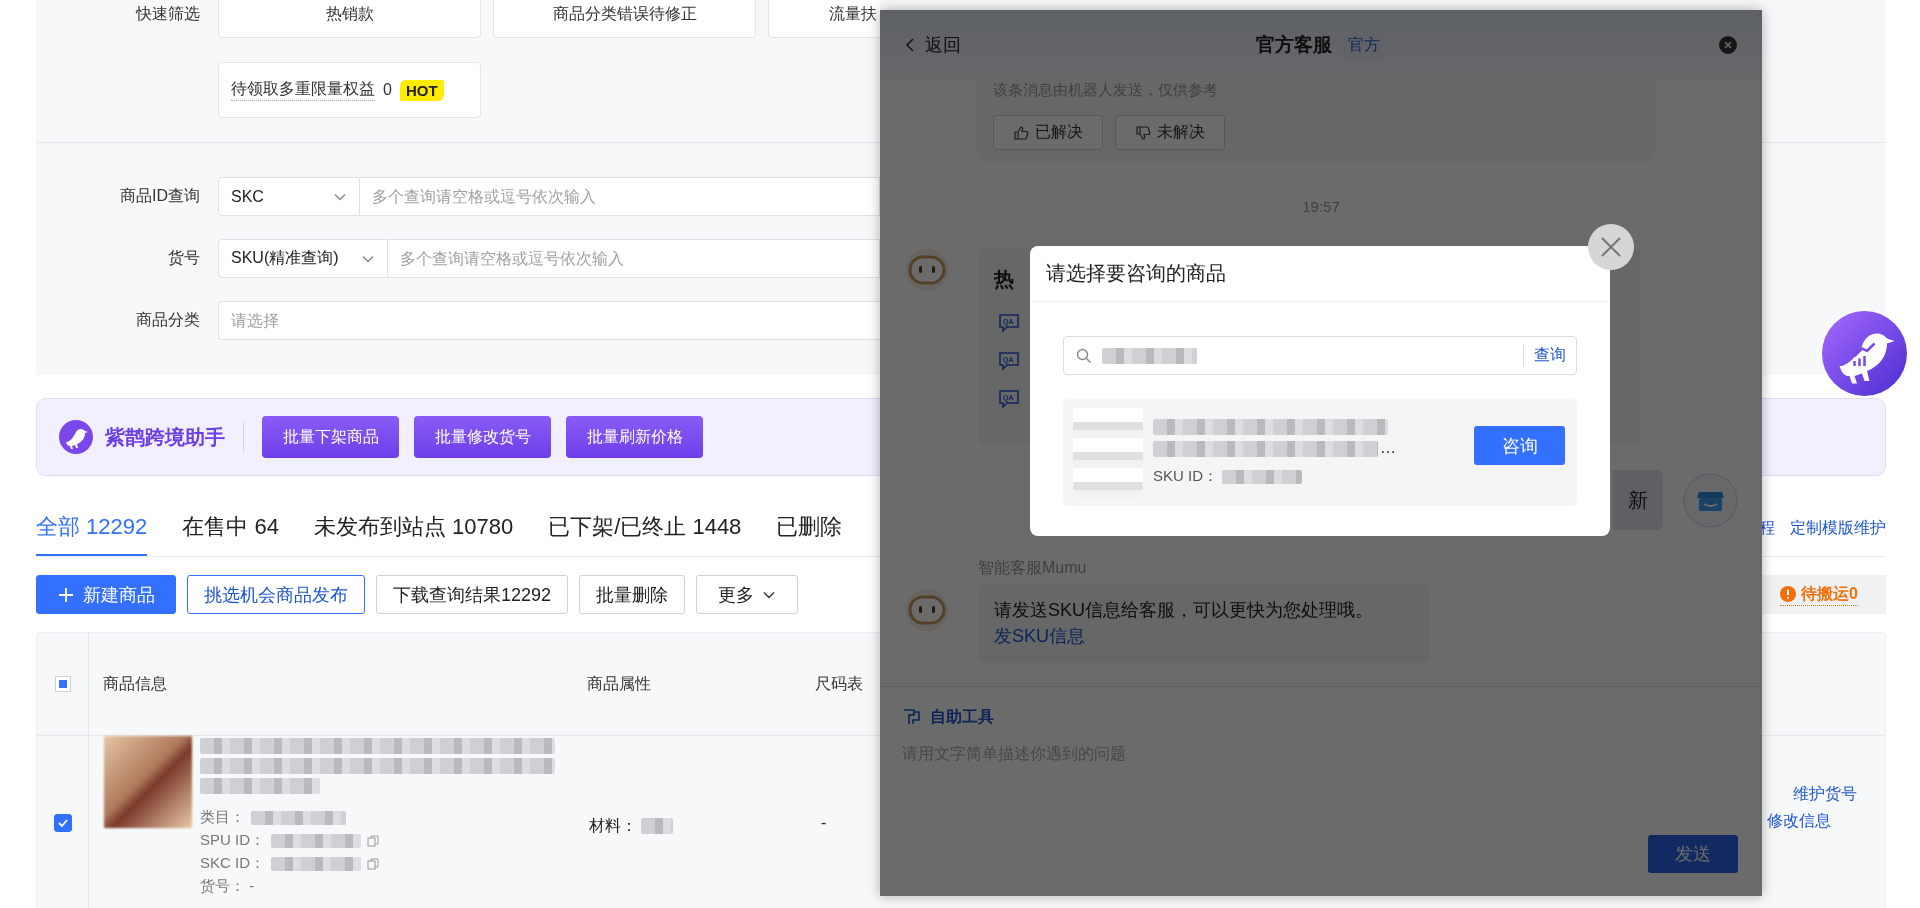 This screenshot has width=1920, height=908. Describe the element at coordinates (645, 528) in the screenshot. I see `status-tab: 已下架/已终止 1448` at that location.